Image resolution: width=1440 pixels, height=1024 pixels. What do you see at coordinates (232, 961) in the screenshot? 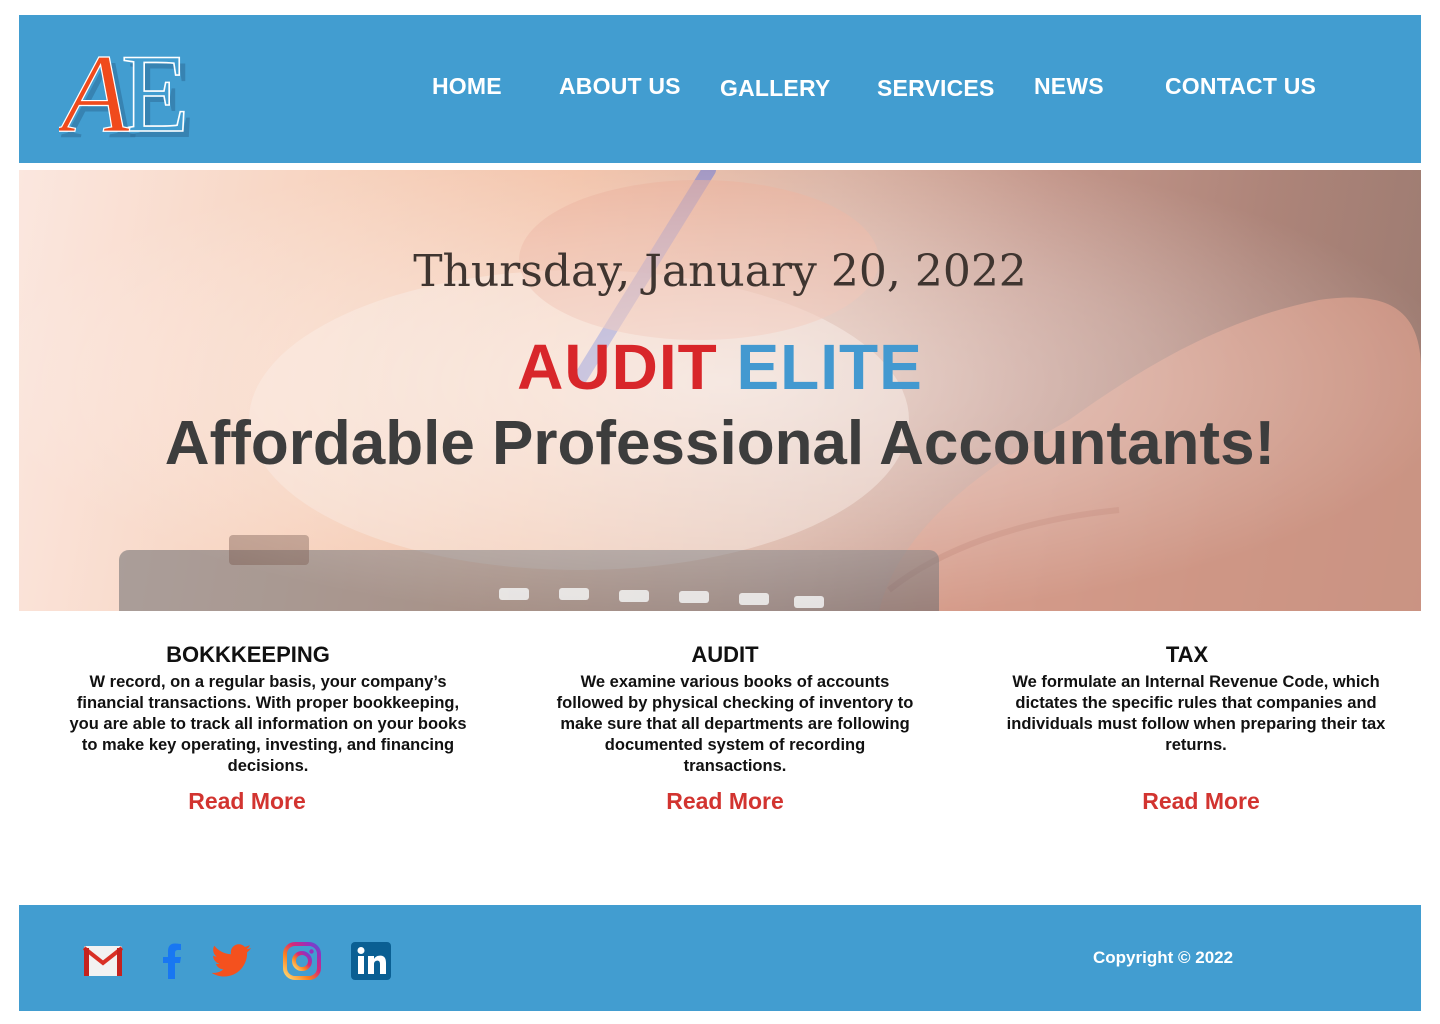
I see `twitter-icon` at bounding box center [232, 961].